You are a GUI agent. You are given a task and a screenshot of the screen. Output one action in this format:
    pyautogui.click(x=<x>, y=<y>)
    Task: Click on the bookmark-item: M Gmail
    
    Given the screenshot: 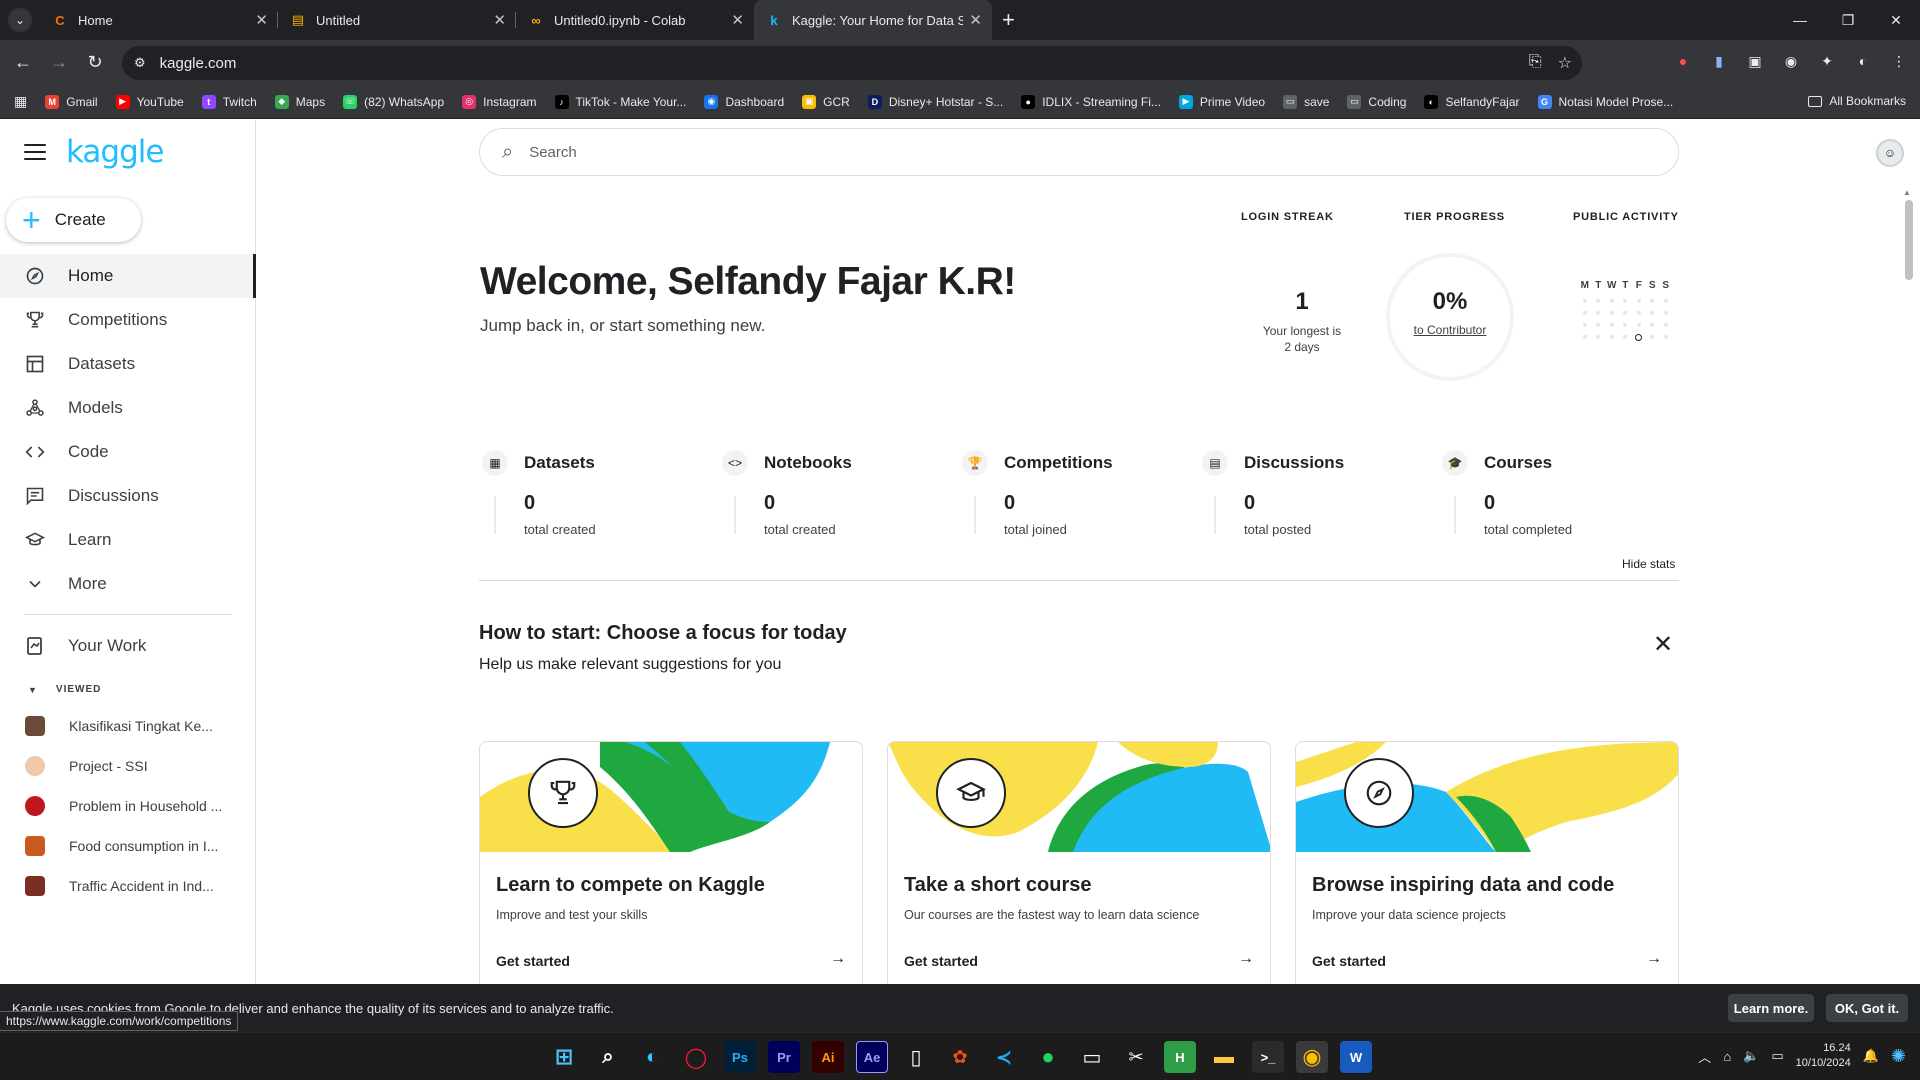 What is the action you would take?
    pyautogui.click(x=71, y=101)
    